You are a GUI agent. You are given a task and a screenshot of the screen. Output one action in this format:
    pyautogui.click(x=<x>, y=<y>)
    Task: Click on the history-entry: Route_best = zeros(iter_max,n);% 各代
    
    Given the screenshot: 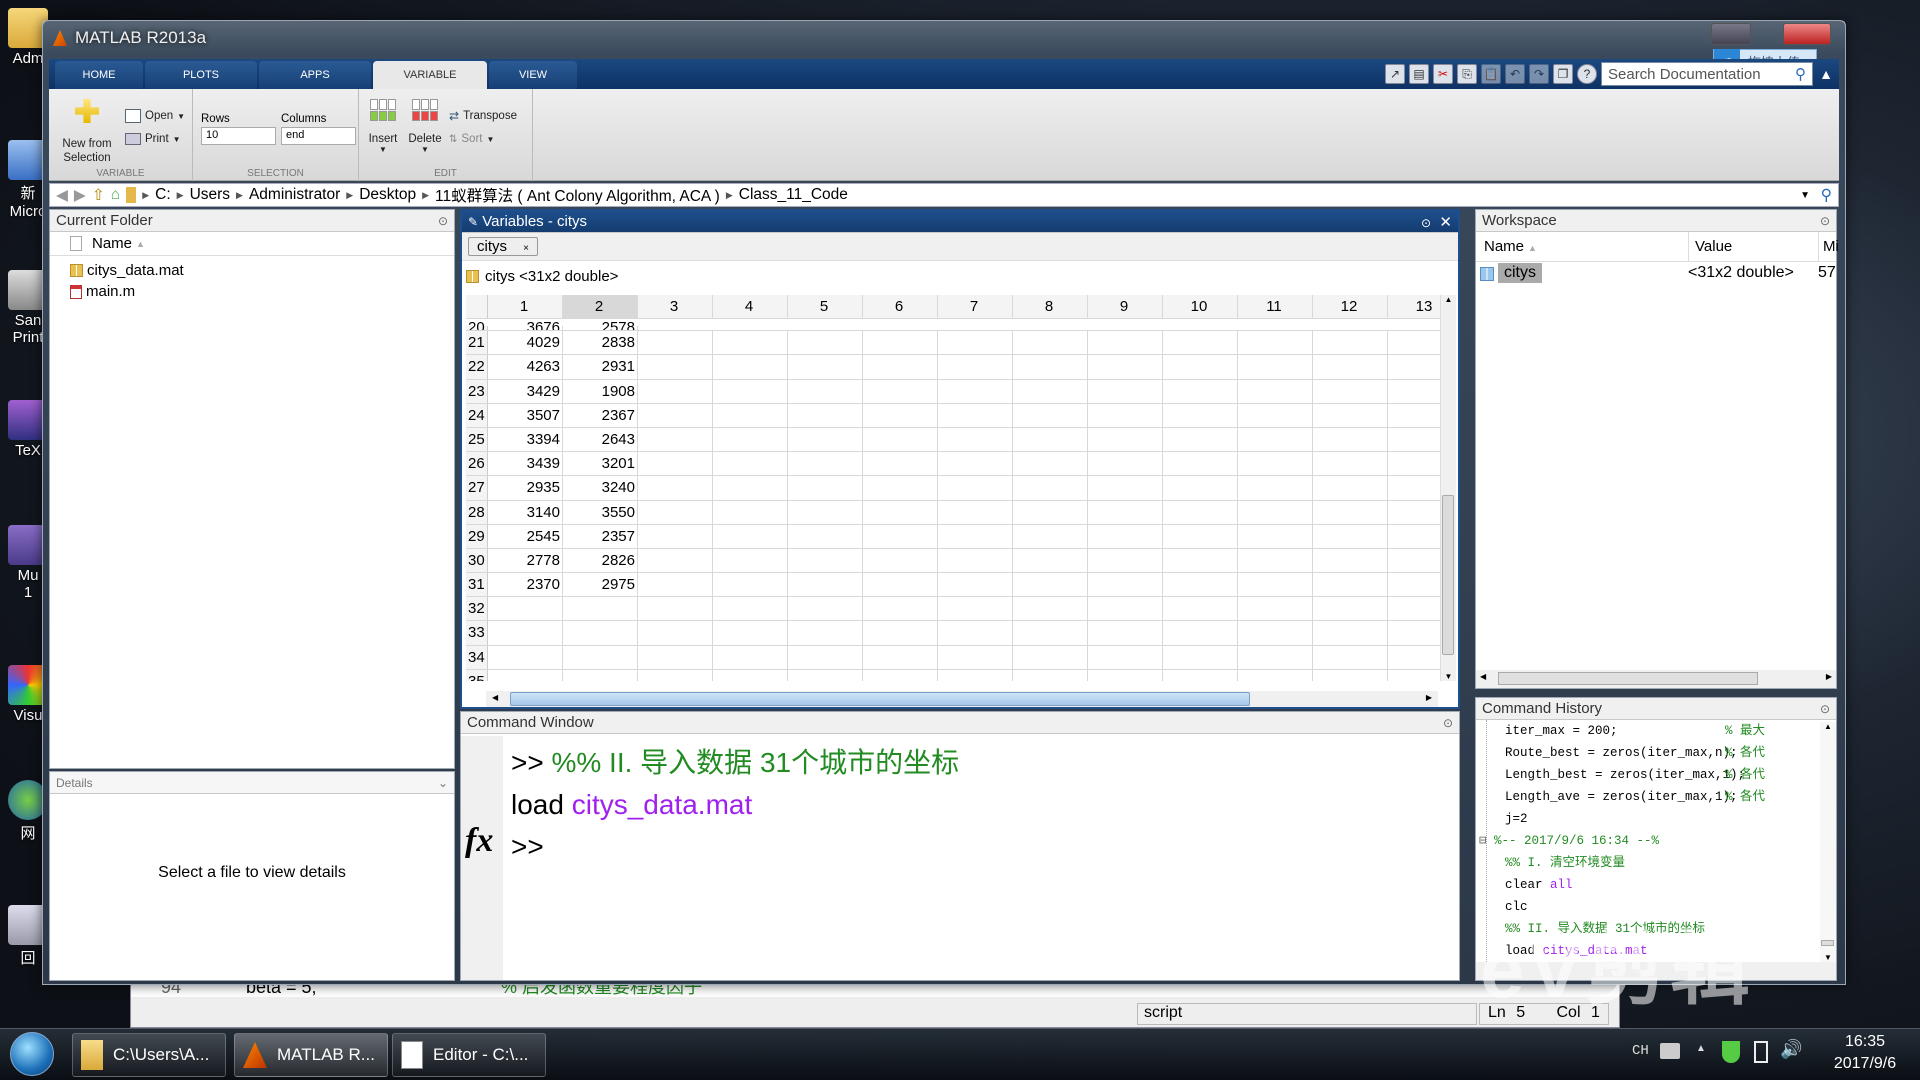 What is the action you would take?
    pyautogui.click(x=1665, y=753)
    